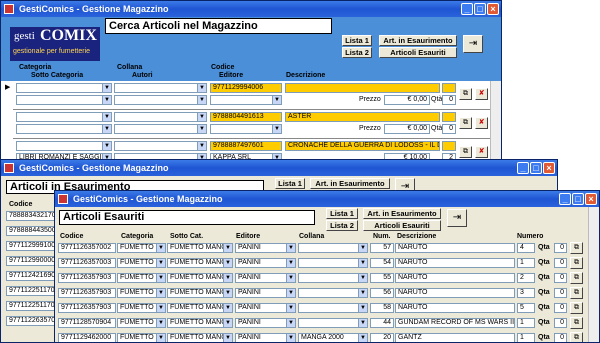 The height and width of the screenshot is (343, 600). I want to click on num-field: 54, so click(382, 263).